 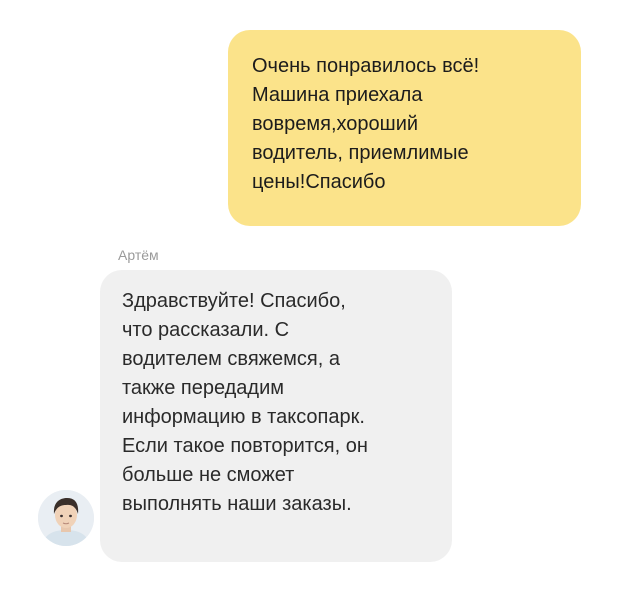 I want to click on sender-name: Артём, so click(x=138, y=255).